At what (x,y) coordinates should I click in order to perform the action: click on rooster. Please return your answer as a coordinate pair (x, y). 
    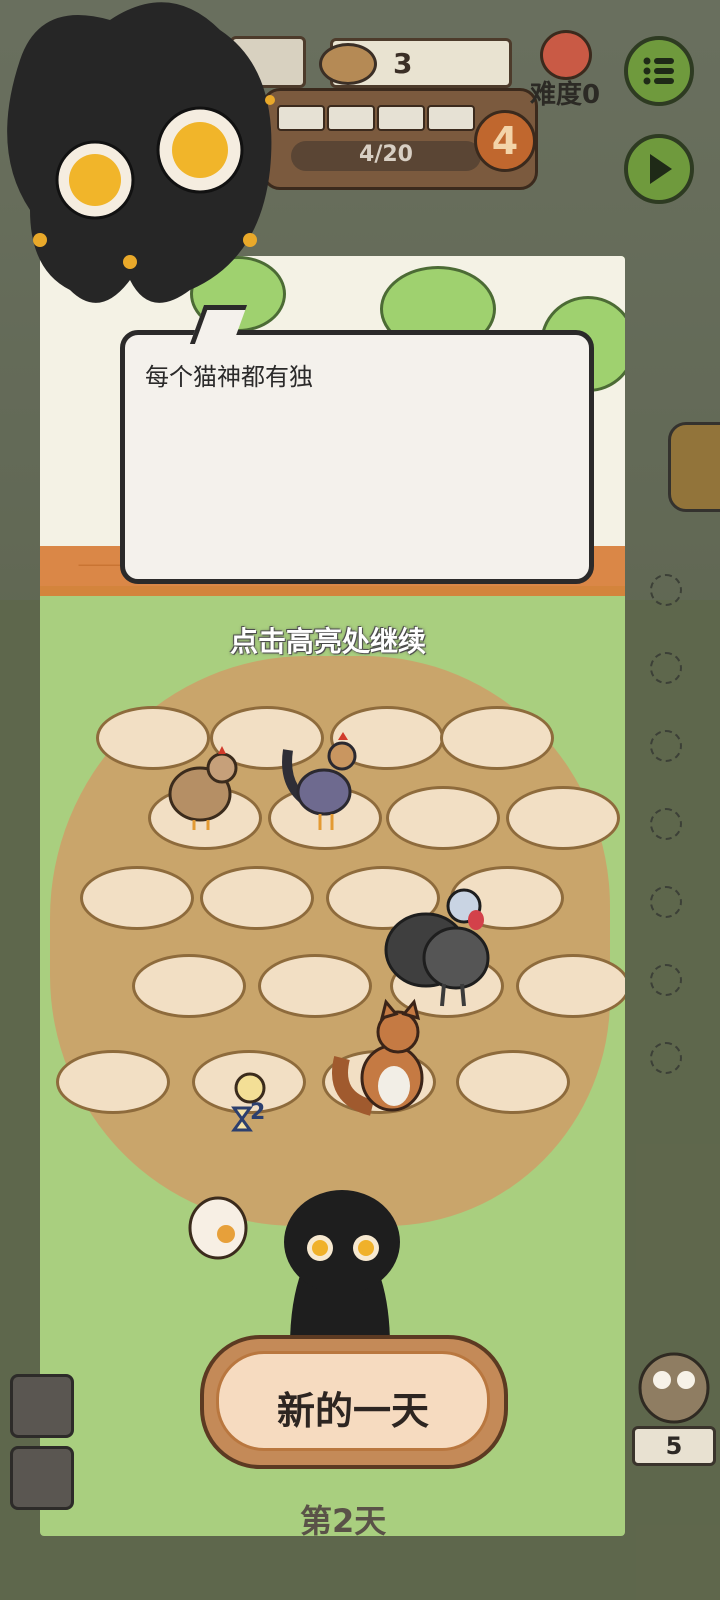
    Looking at the image, I should click on (322, 782).